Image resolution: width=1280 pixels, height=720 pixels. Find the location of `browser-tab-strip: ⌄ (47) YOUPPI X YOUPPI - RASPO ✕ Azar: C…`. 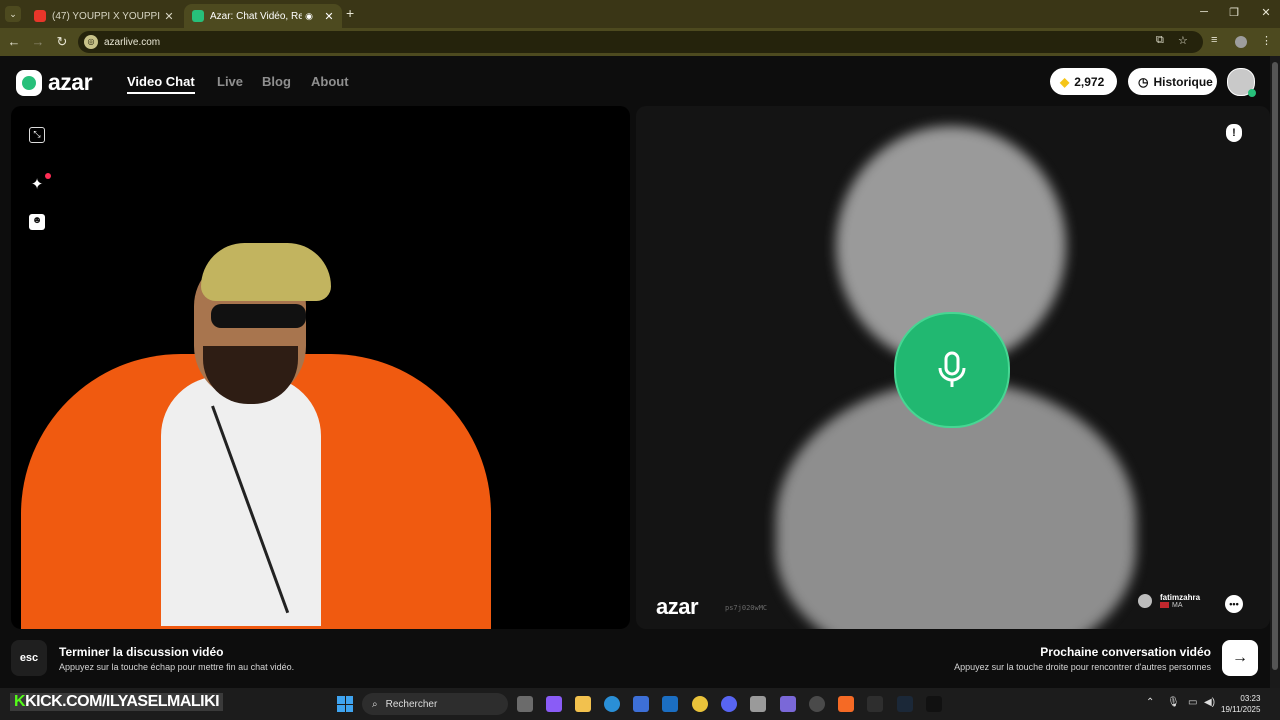

browser-tab-strip: ⌄ (47) YOUPPI X YOUPPI - RASPO ✕ Azar: C… is located at coordinates (640, 14).